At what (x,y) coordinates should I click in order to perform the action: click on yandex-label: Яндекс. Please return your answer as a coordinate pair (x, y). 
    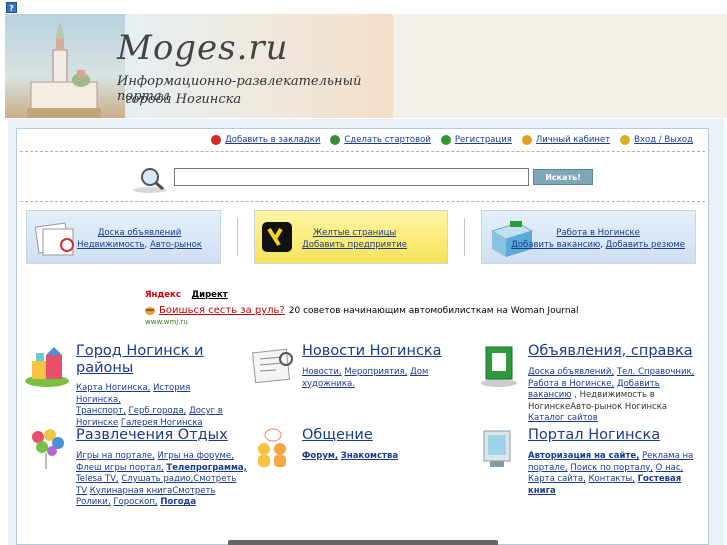
    Looking at the image, I should click on (163, 295).